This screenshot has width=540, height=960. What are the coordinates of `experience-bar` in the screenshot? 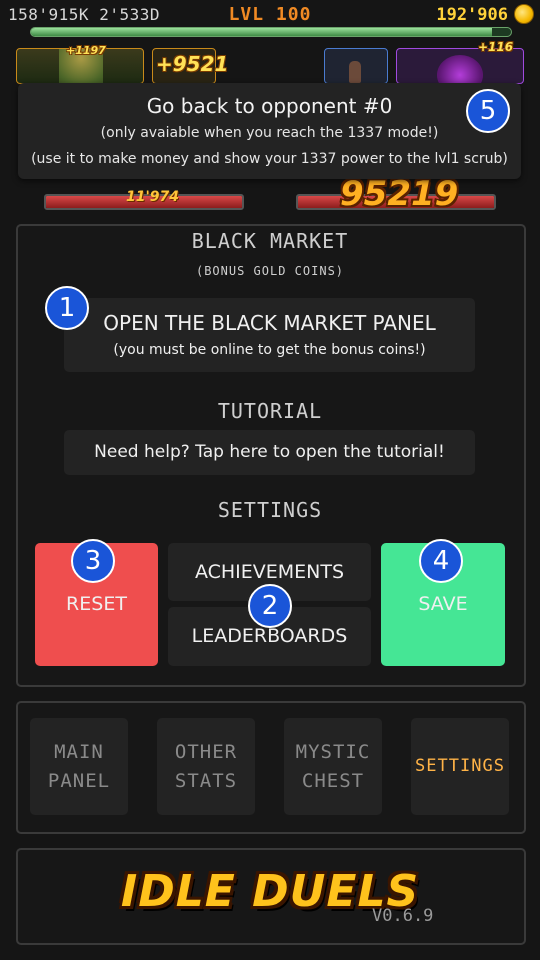 It's located at (271, 32).